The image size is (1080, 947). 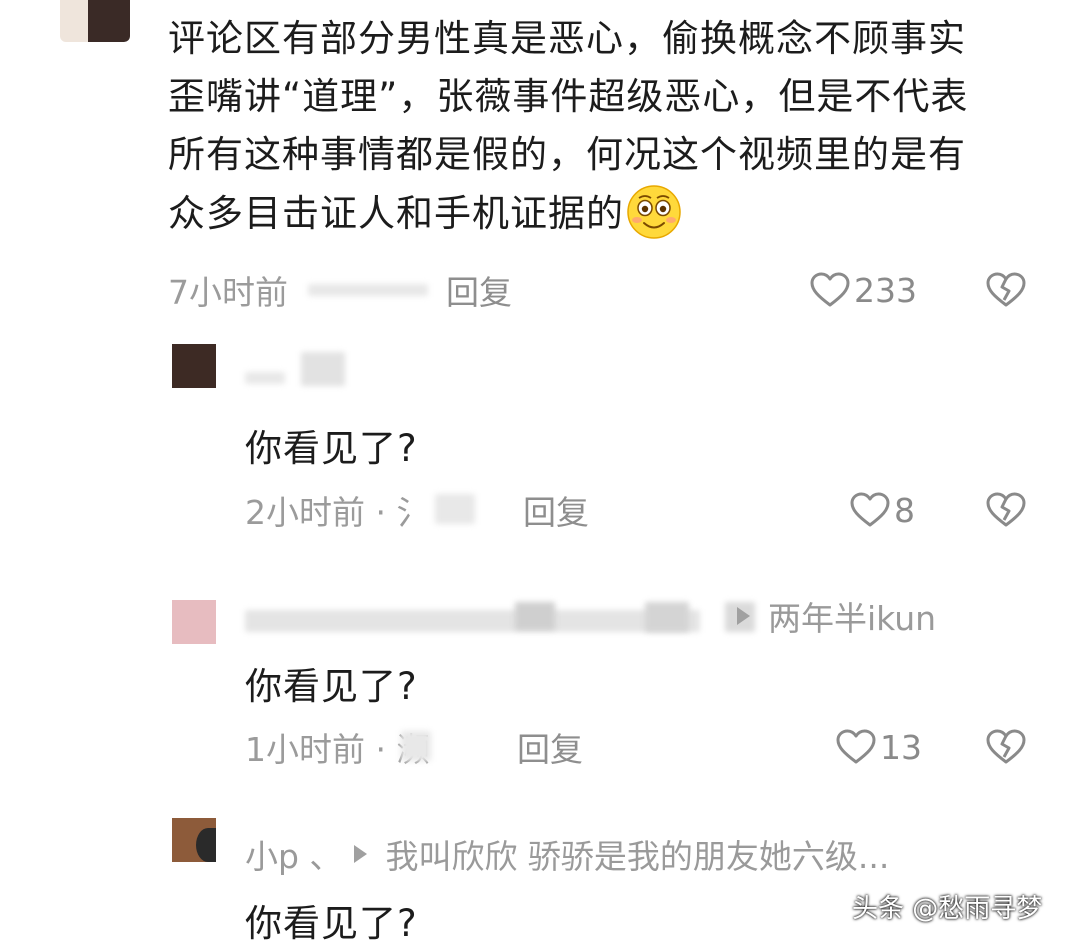 I want to click on comment-time: 7小时前, so click(x=228, y=292).